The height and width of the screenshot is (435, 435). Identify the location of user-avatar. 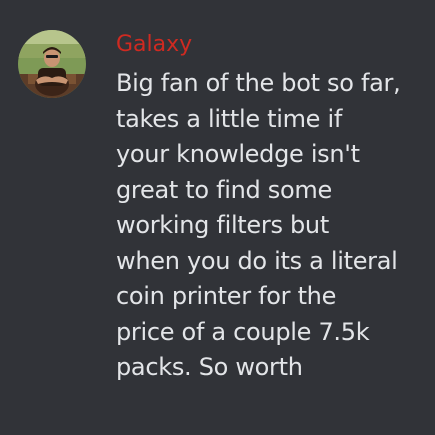
(52, 64).